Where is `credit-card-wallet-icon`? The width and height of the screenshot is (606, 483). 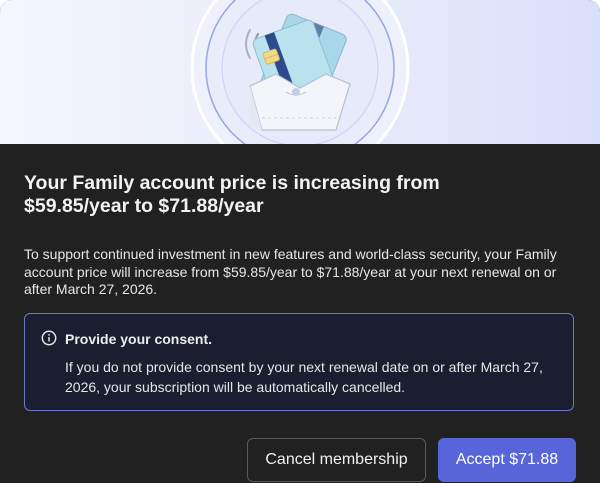 credit-card-wallet-icon is located at coordinates (300, 72).